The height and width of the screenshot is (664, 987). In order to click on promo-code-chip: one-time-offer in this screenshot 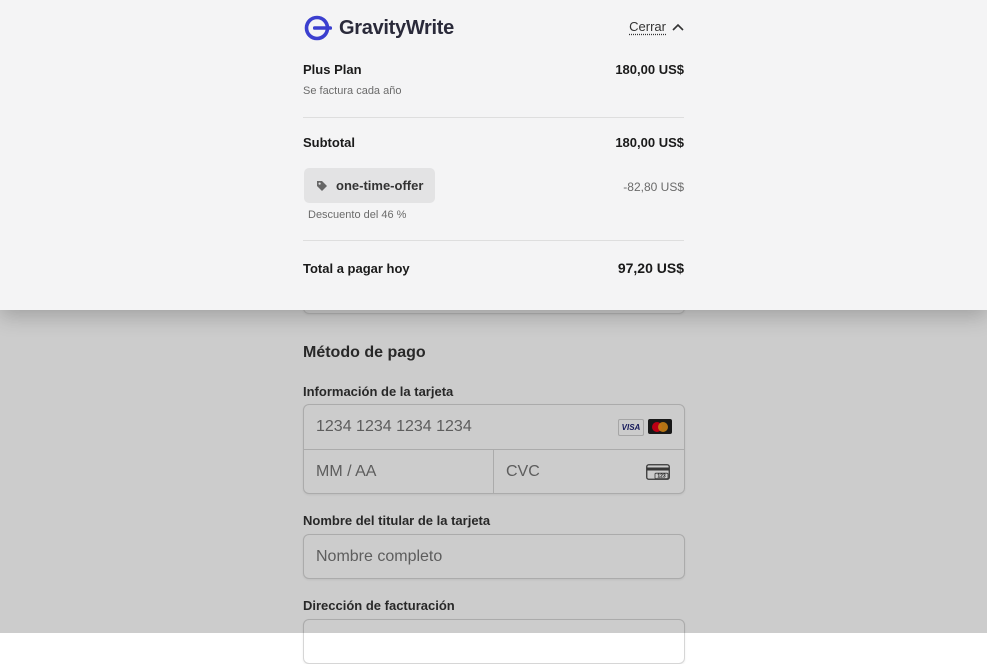, I will do `click(370, 185)`.